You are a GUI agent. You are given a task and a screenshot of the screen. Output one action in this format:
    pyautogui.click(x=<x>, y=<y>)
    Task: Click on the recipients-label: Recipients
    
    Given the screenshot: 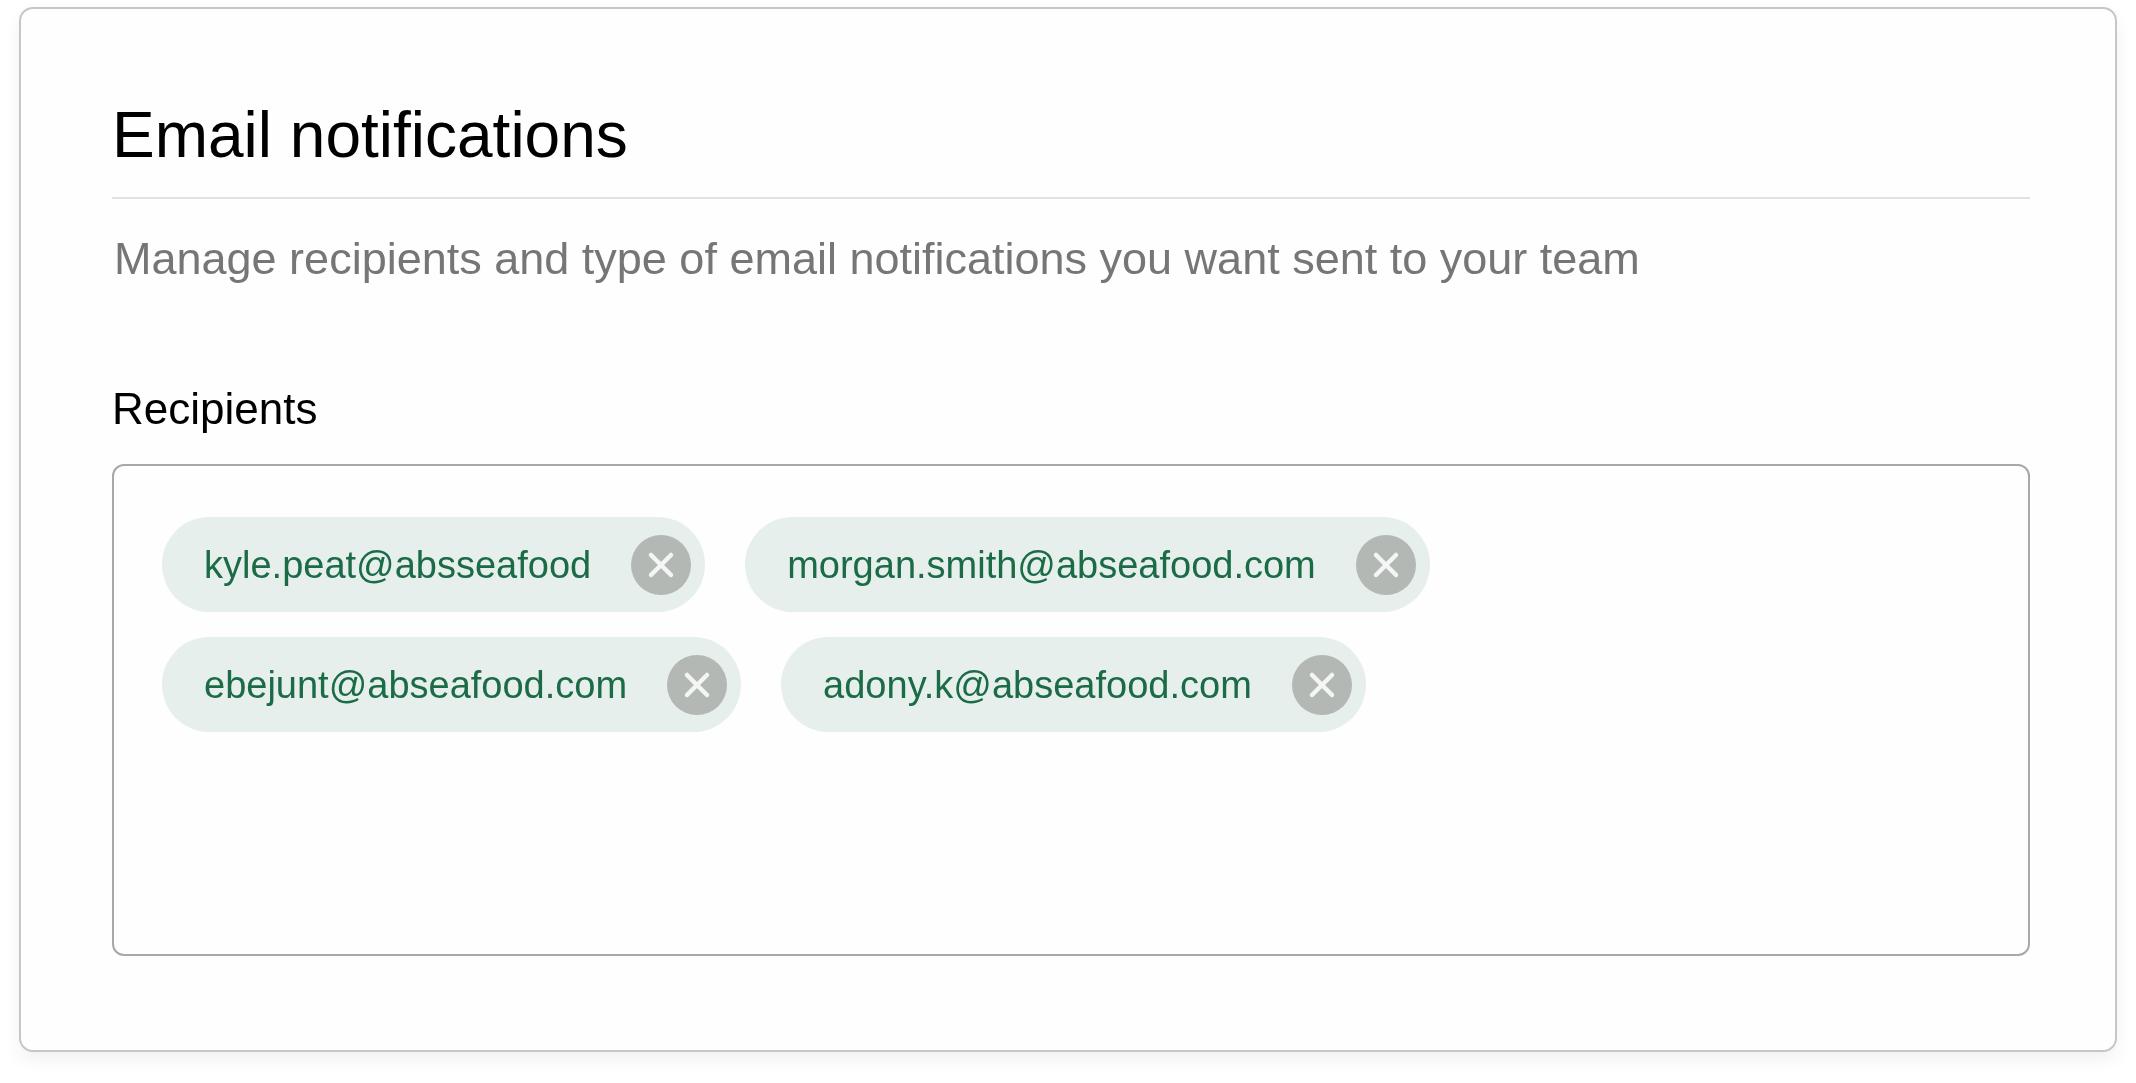 What is the action you would take?
    pyautogui.click(x=215, y=409)
    